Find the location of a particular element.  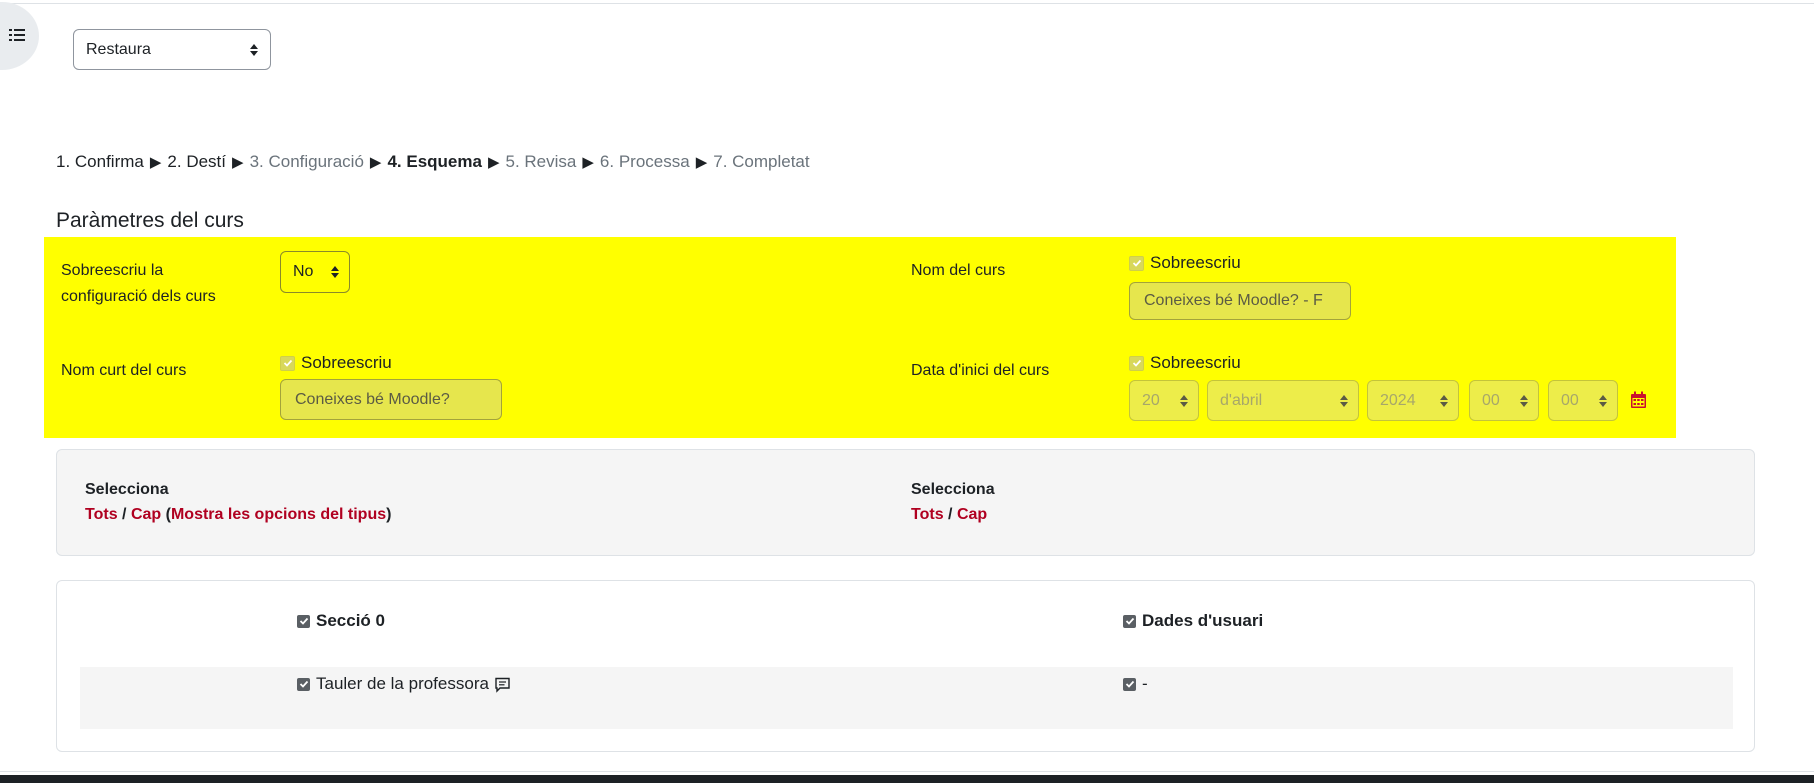

calendar-icon is located at coordinates (1638, 402).